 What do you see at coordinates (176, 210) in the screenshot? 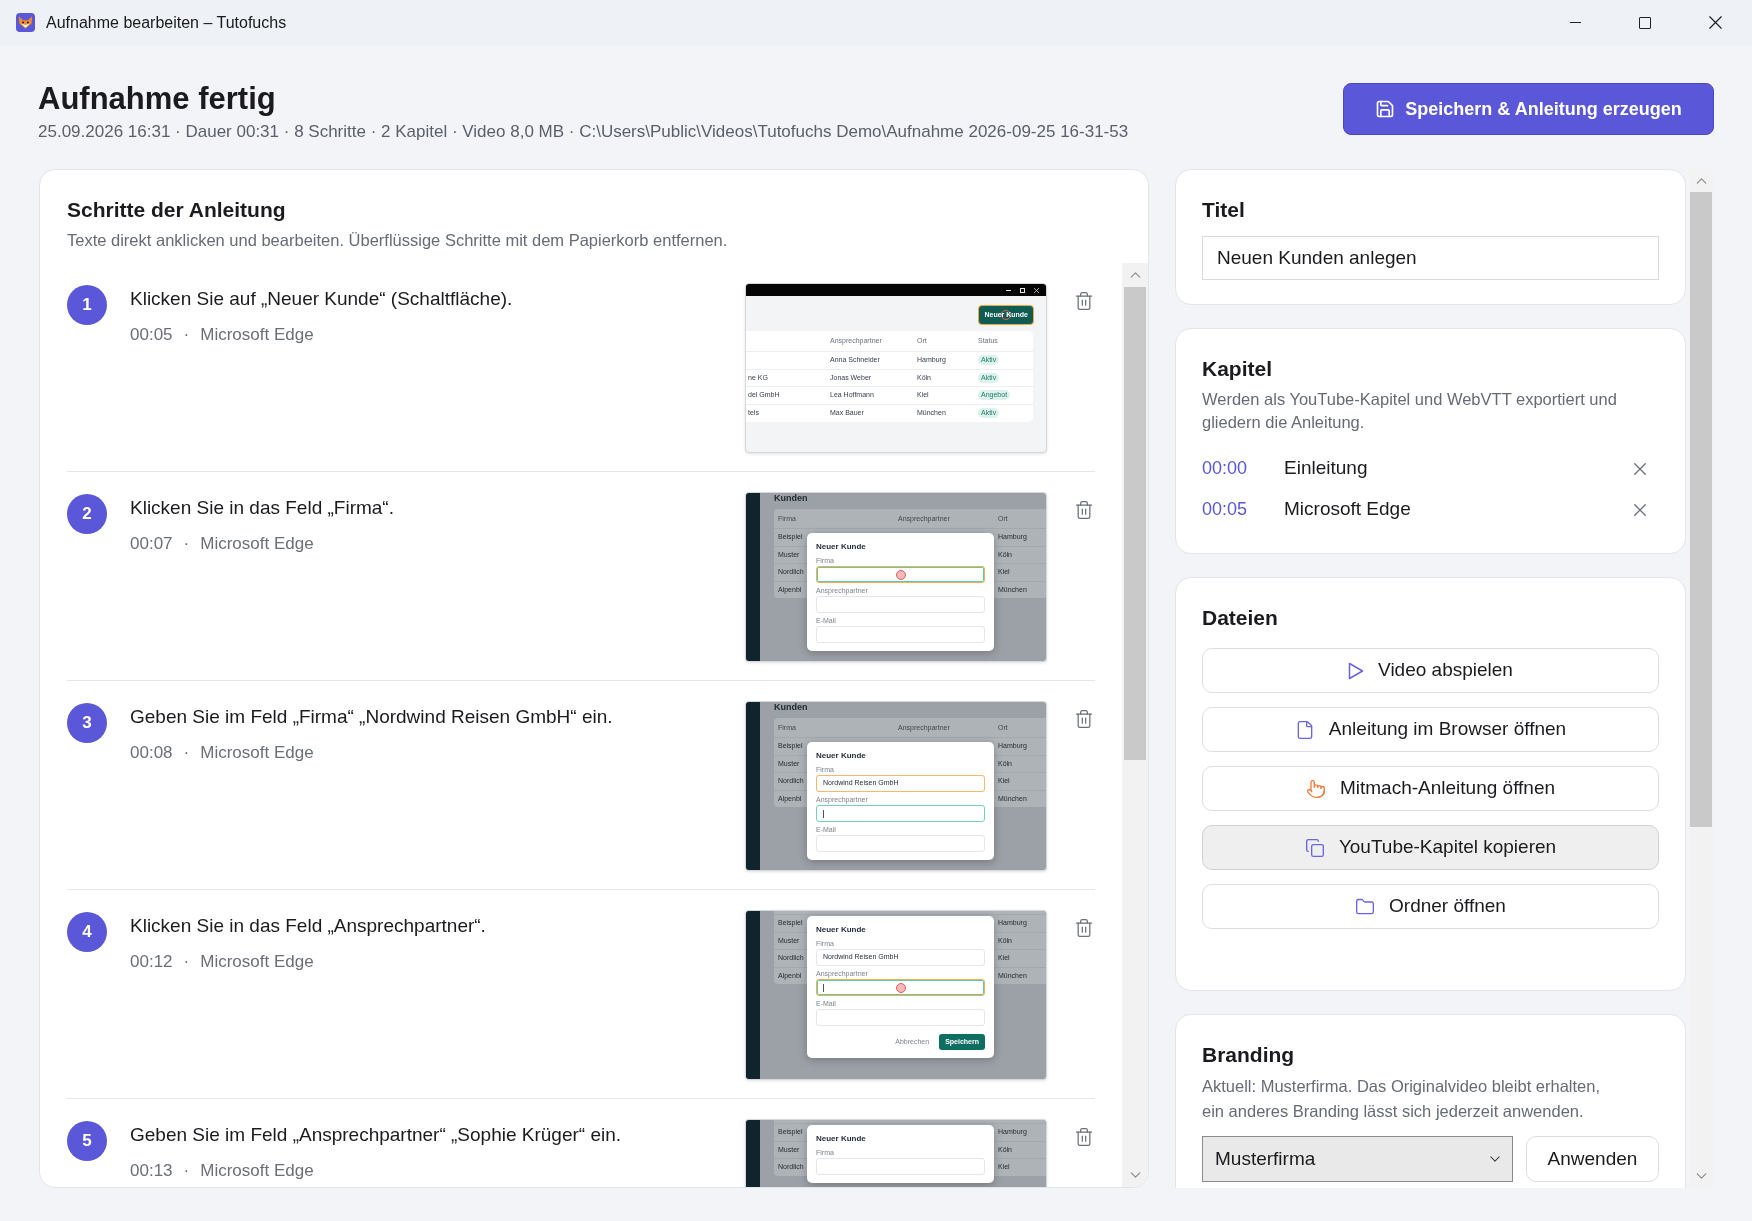
I see `section-title: Schritte der Anleitung` at bounding box center [176, 210].